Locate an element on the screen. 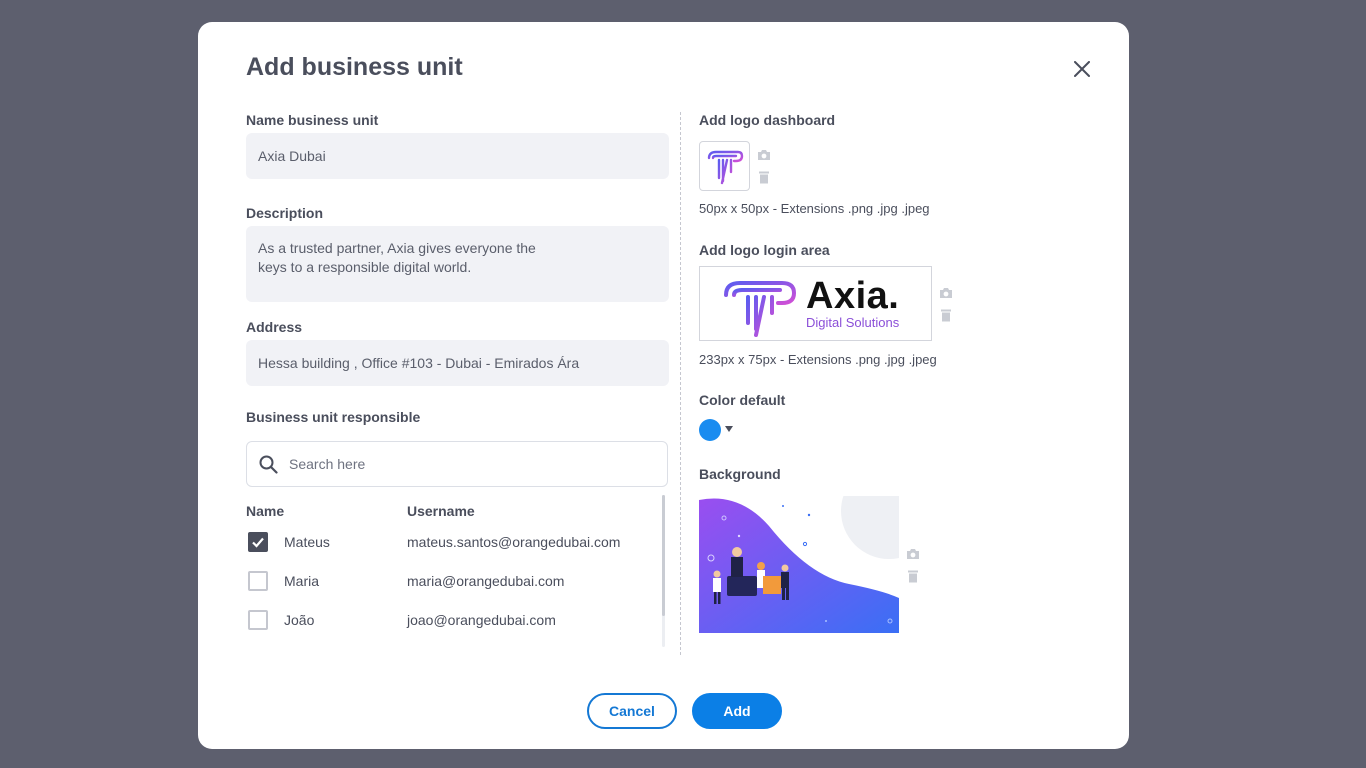 The height and width of the screenshot is (768, 1366). row-username: joao@orangedubai.com is located at coordinates (481, 620).